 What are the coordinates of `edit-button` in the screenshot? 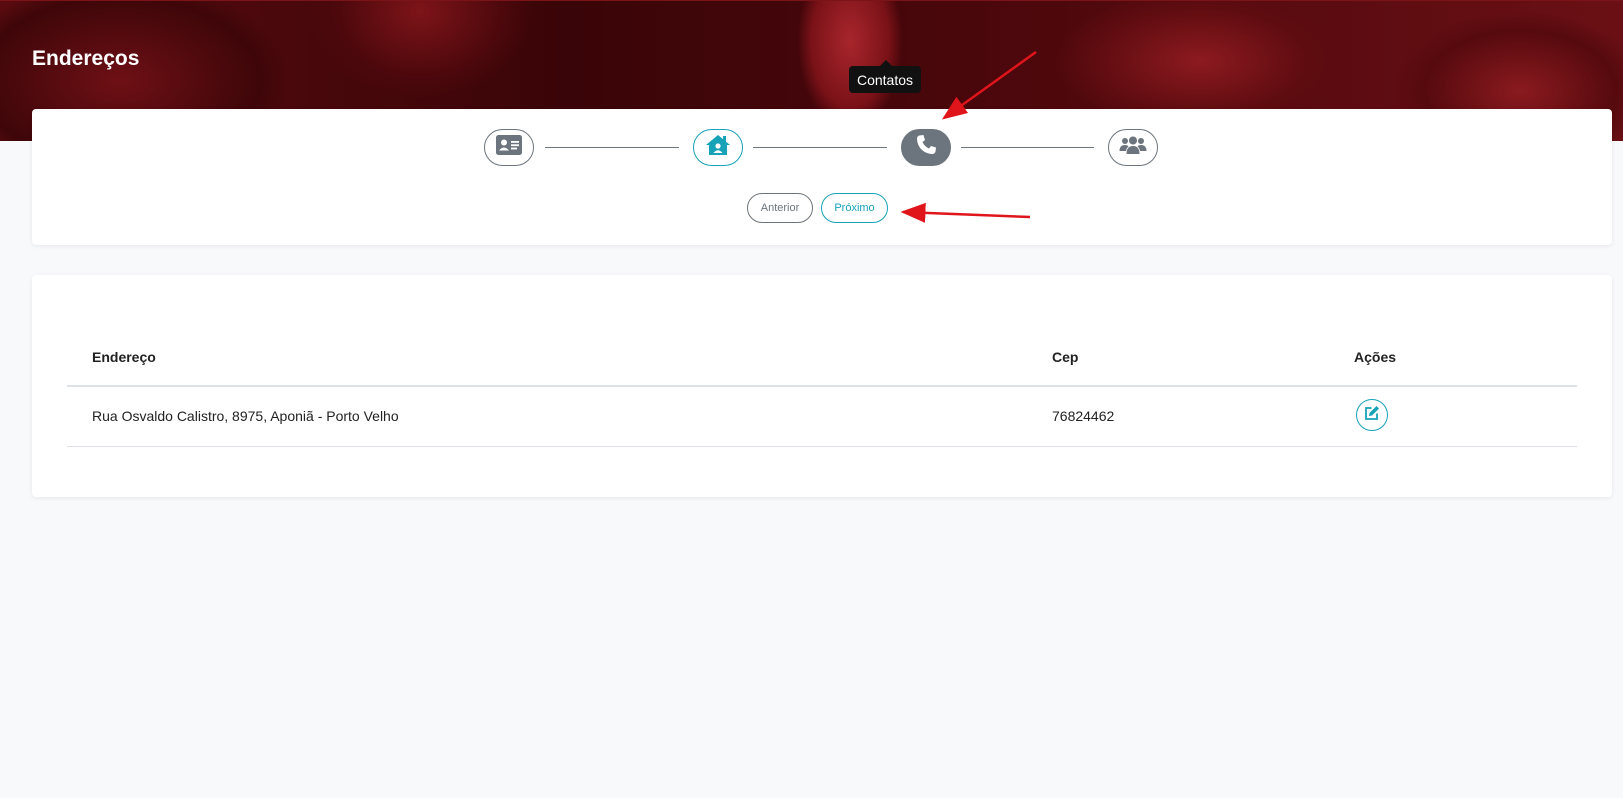 It's located at (1372, 415).